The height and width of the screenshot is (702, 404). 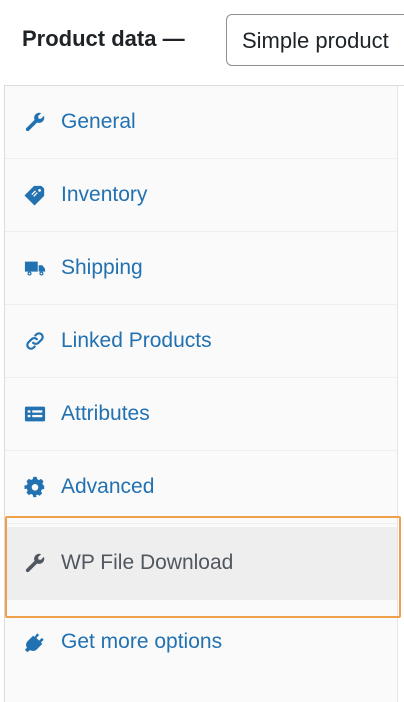 What do you see at coordinates (201, 487) in the screenshot?
I see `tab-advanced: Advanced` at bounding box center [201, 487].